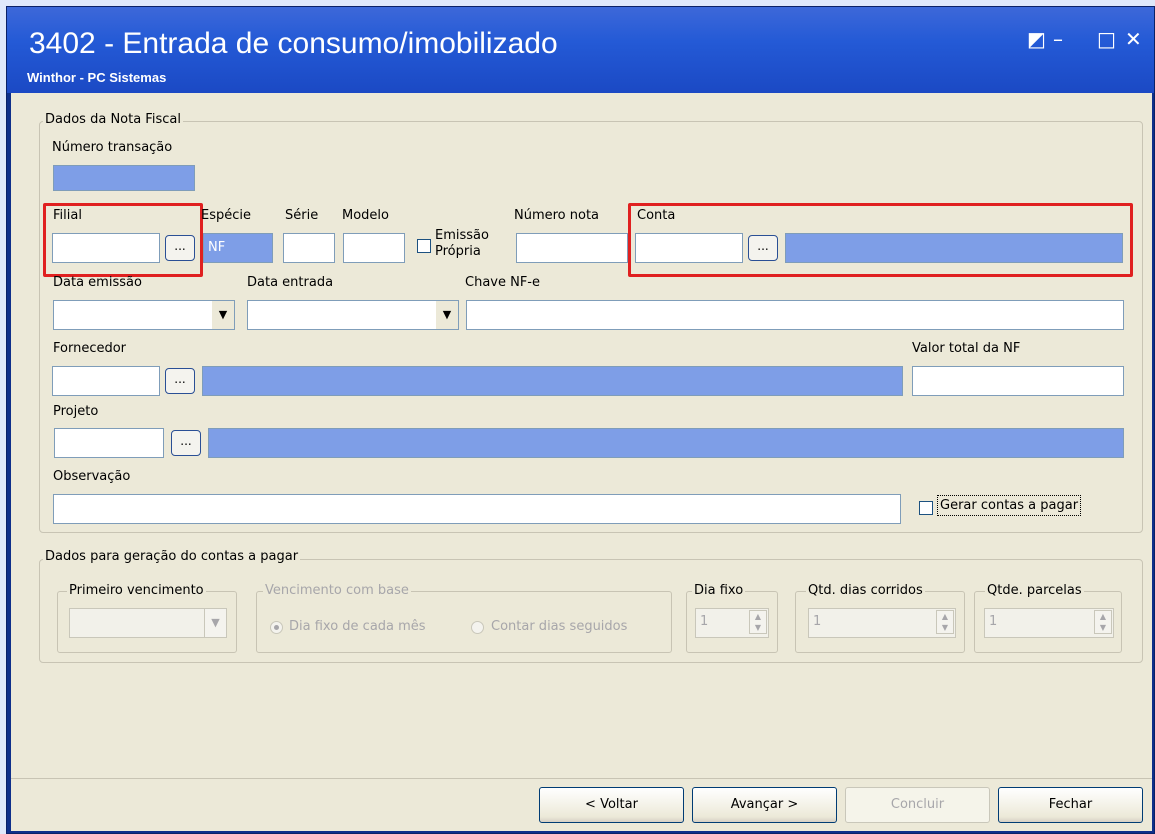 This screenshot has width=1155, height=834. What do you see at coordinates (97, 77) in the screenshot?
I see `window-subtitle: Winthor - PC Sistemas` at bounding box center [97, 77].